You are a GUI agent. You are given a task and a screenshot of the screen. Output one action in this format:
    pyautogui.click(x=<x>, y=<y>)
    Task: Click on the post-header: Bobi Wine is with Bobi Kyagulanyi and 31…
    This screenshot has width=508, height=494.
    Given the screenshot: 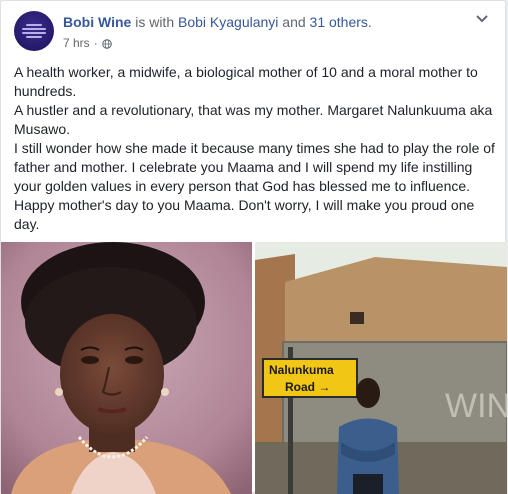 What is the action you would take?
    pyautogui.click(x=217, y=22)
    